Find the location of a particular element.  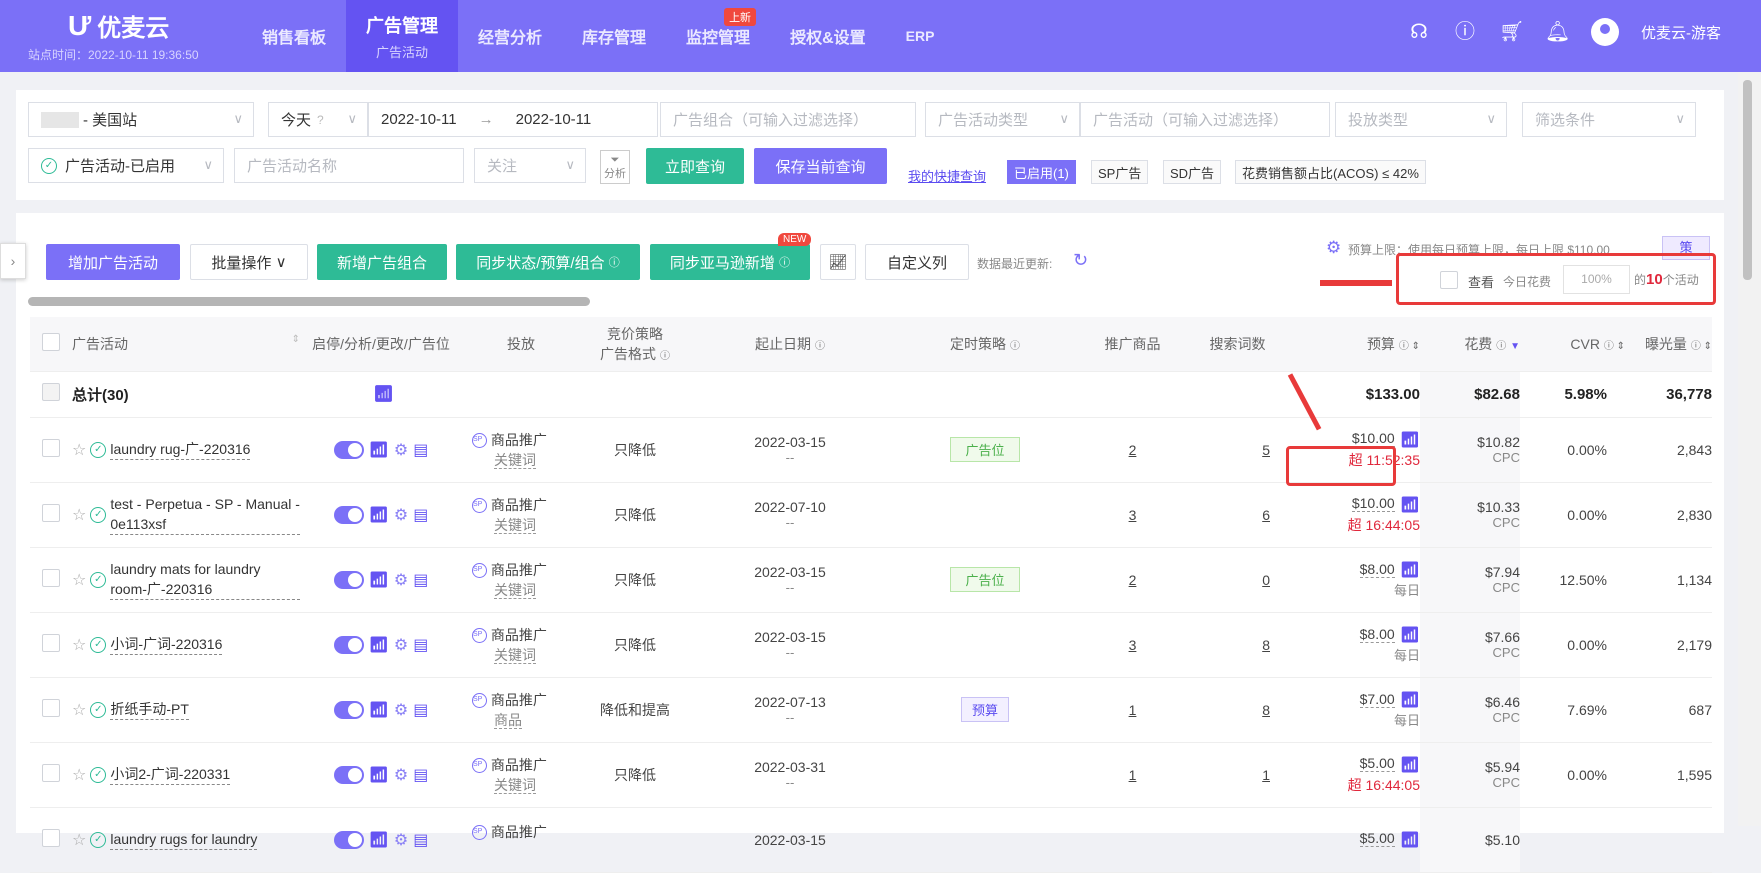

nav-sub-ad-campaign: 广告活动 is located at coordinates (402, 51).